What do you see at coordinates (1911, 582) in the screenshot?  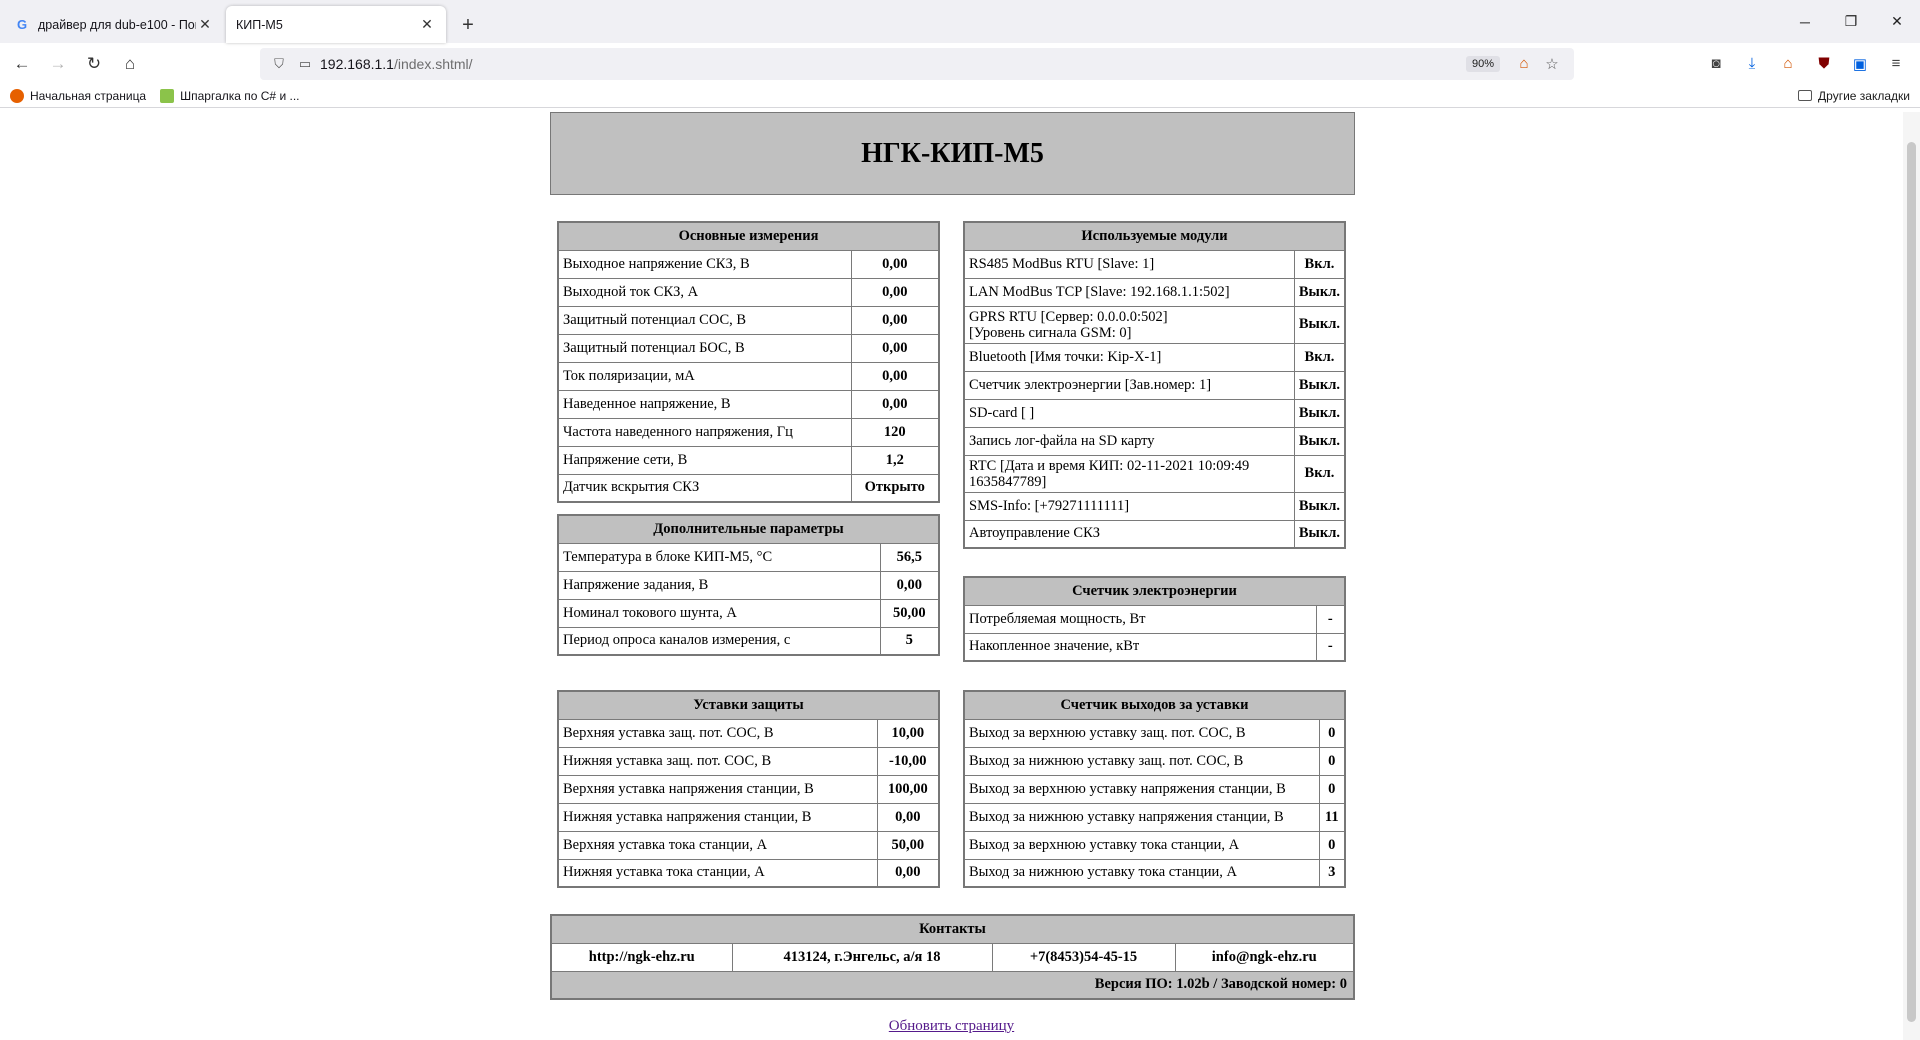 I see `scrollbar-thumb` at bounding box center [1911, 582].